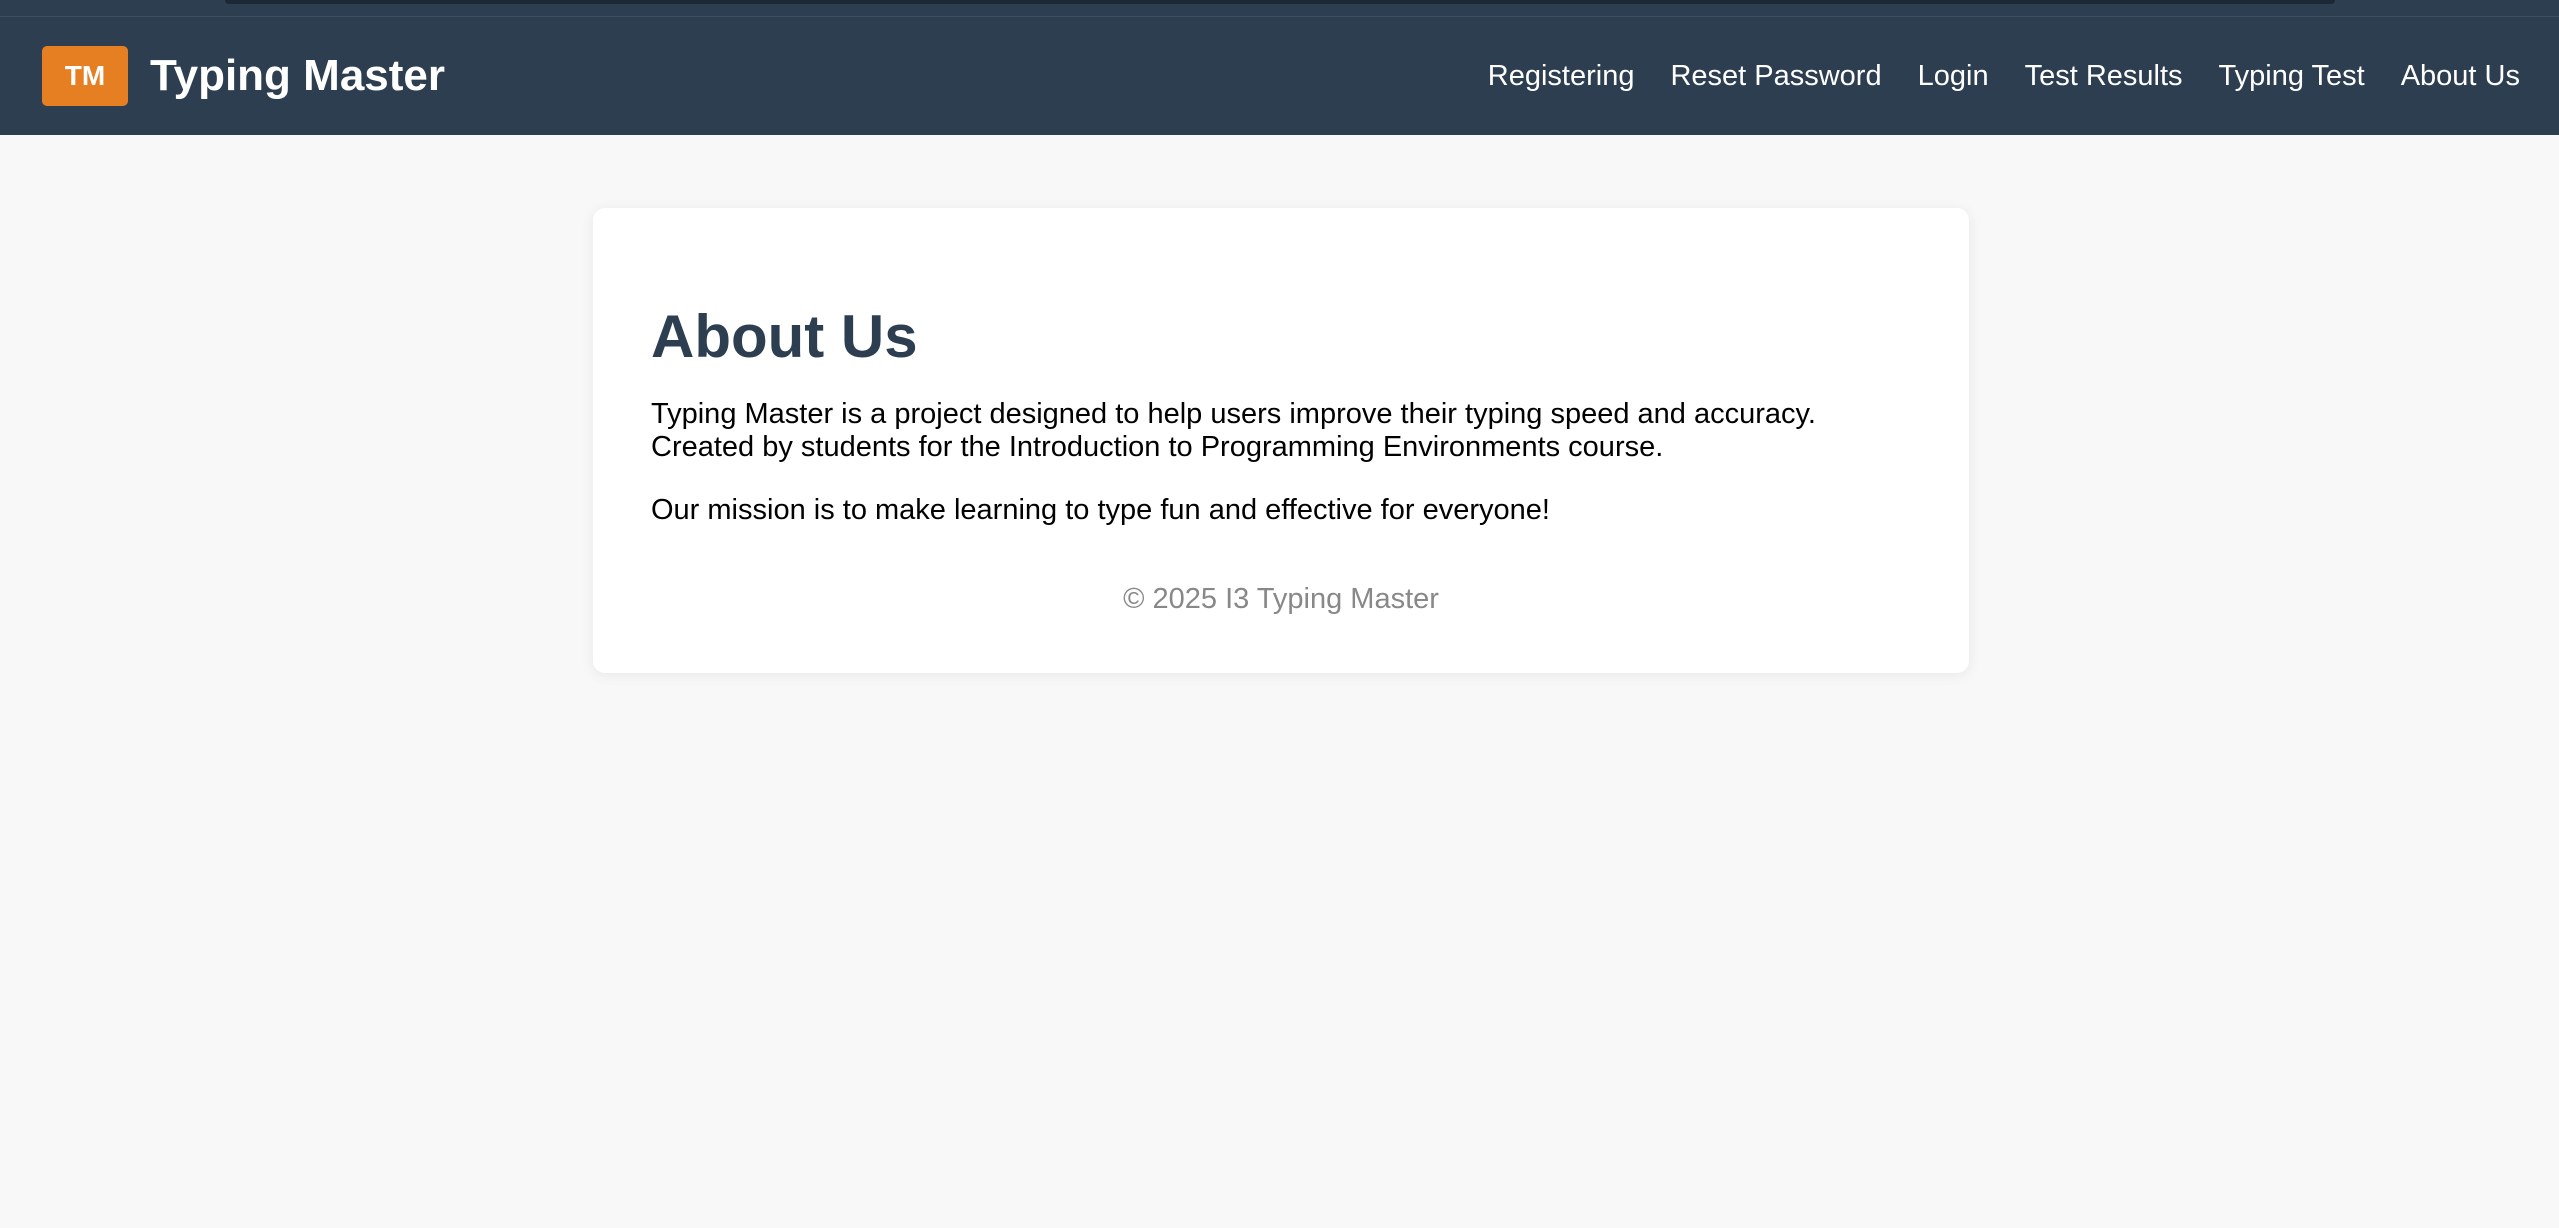  Describe the element at coordinates (2292, 76) in the screenshot. I see `nav-link-typing-test: Typing Test` at that location.